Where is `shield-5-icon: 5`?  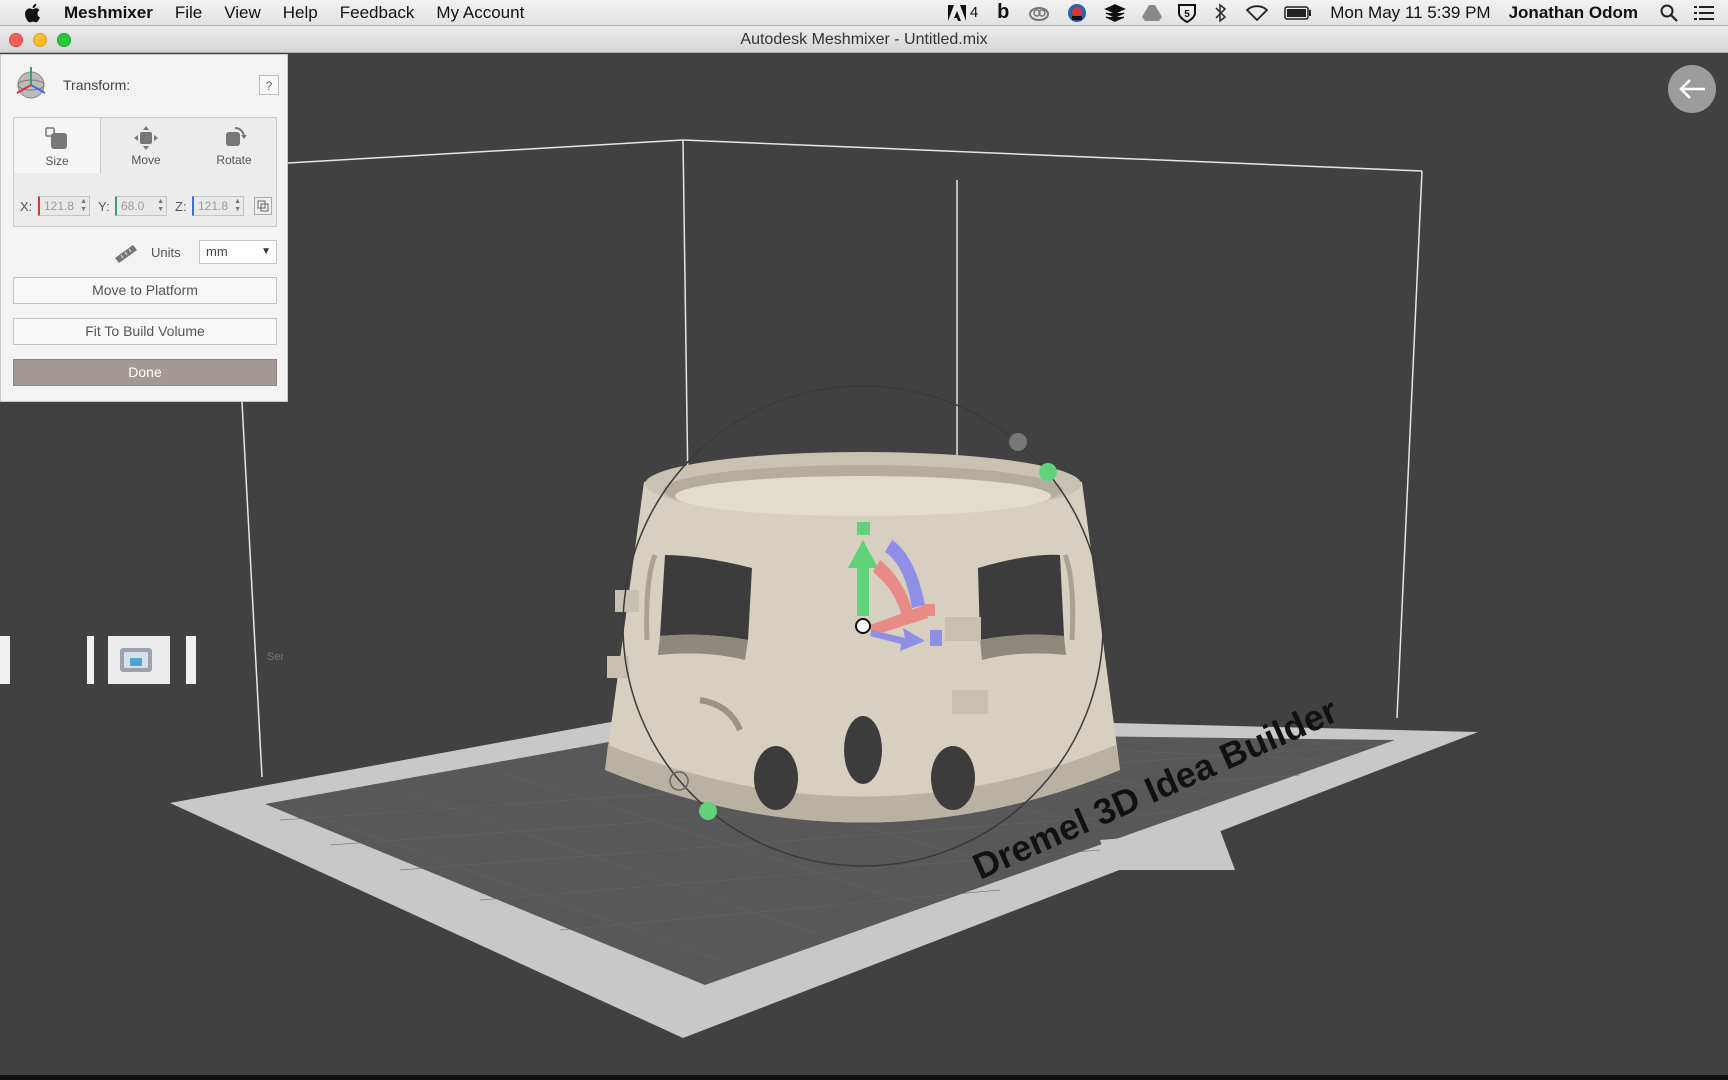
shield-5-icon: 5 is located at coordinates (1187, 13).